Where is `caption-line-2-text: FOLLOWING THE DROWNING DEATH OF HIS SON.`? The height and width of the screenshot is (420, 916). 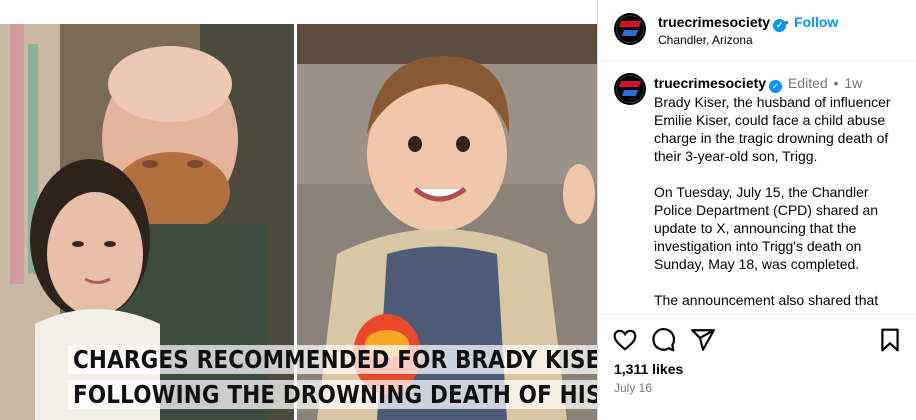 caption-line-2-text: FOLLOWING THE DROWNING DEATH OF HIS SON. is located at coordinates (332, 394).